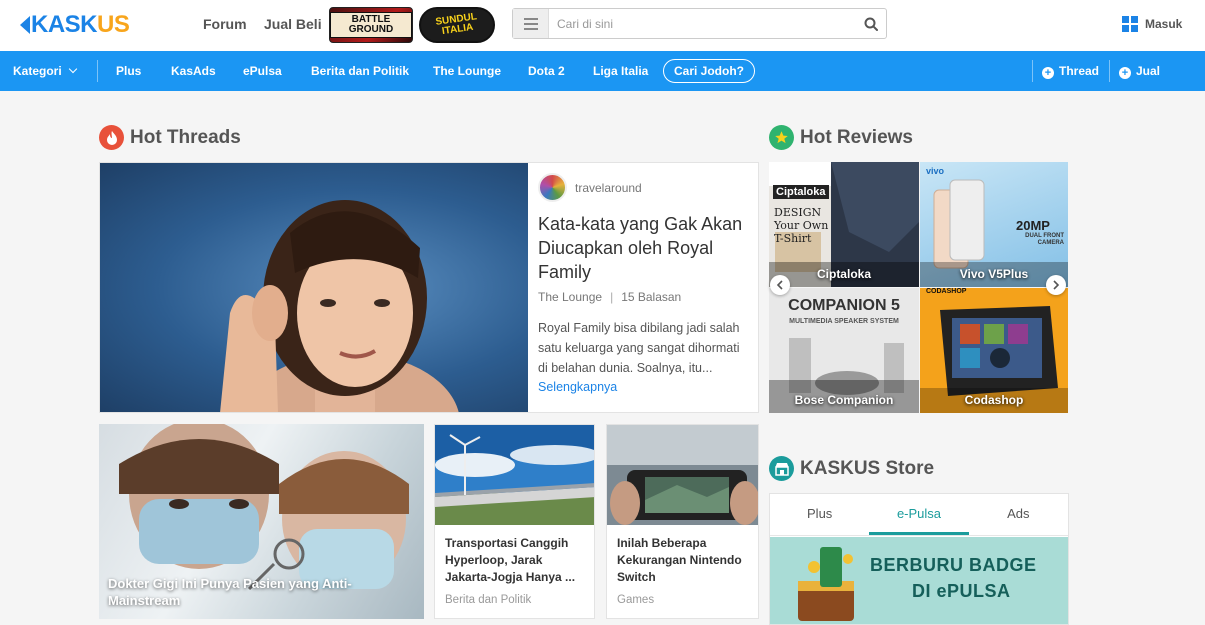 The height and width of the screenshot is (625, 1205). Describe the element at coordinates (488, 600) in the screenshot. I see `thread-card-category: Berita dan Politik` at that location.